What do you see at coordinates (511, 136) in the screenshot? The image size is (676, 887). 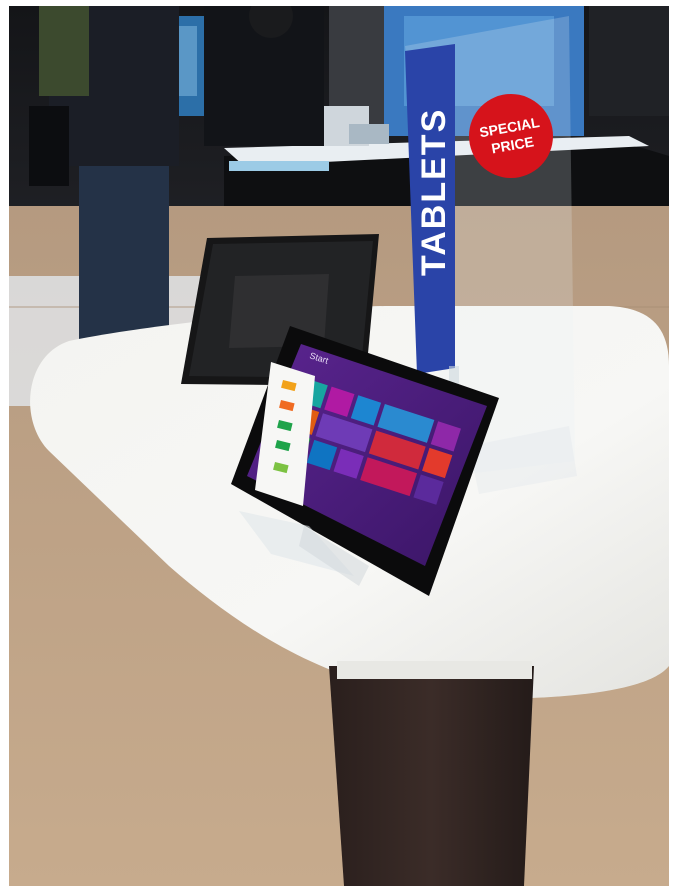 I see `special-price-badge: SPECIAL PRICE` at bounding box center [511, 136].